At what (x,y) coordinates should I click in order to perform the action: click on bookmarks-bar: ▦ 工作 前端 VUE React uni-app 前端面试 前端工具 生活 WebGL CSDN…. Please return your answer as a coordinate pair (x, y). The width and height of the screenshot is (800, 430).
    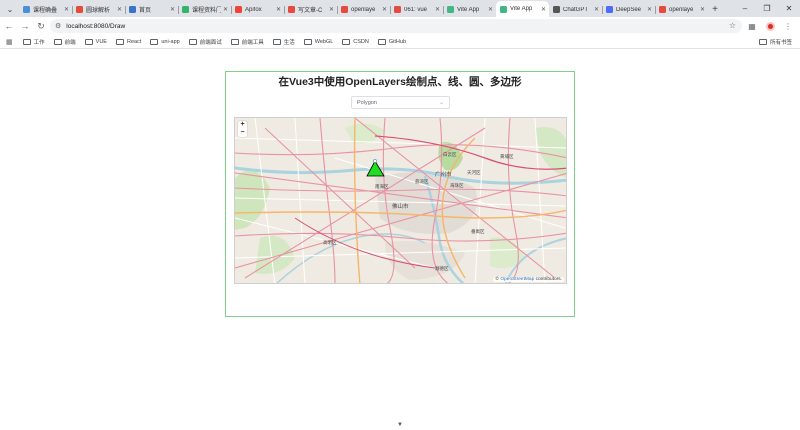
    Looking at the image, I should click on (400, 42).